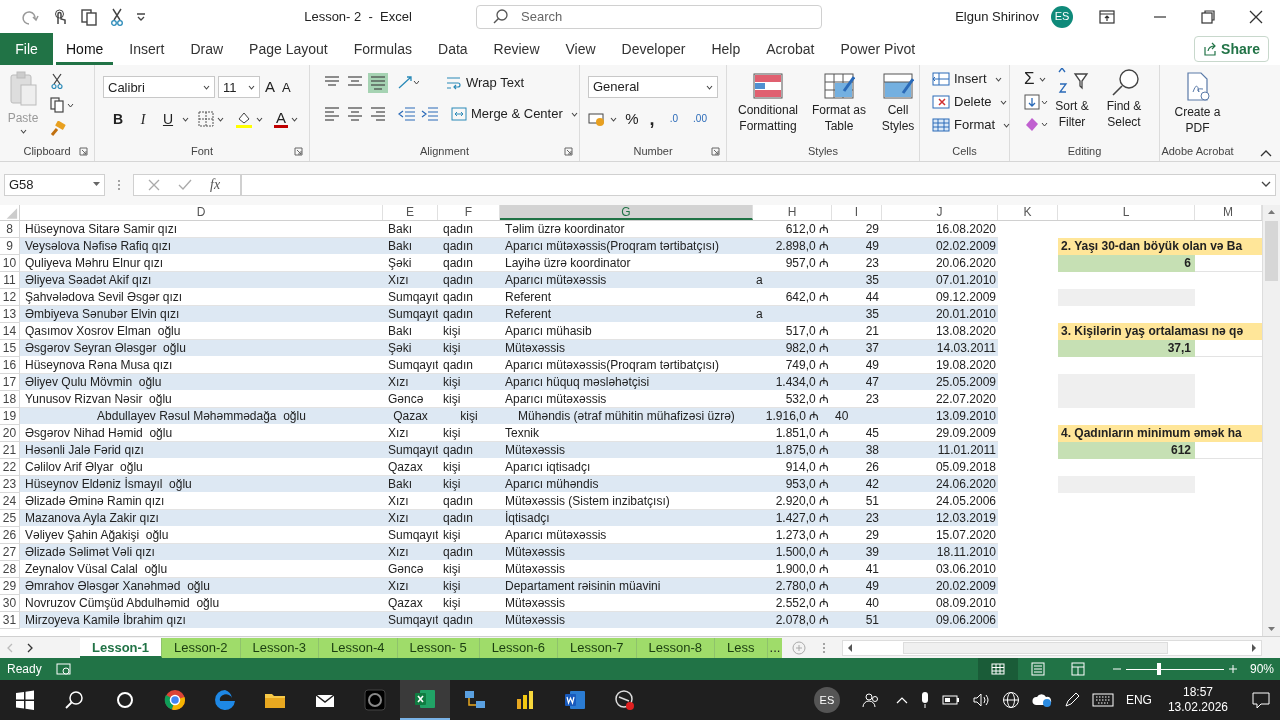 The height and width of the screenshot is (720, 1280). I want to click on globe-icon, so click(1010, 700).